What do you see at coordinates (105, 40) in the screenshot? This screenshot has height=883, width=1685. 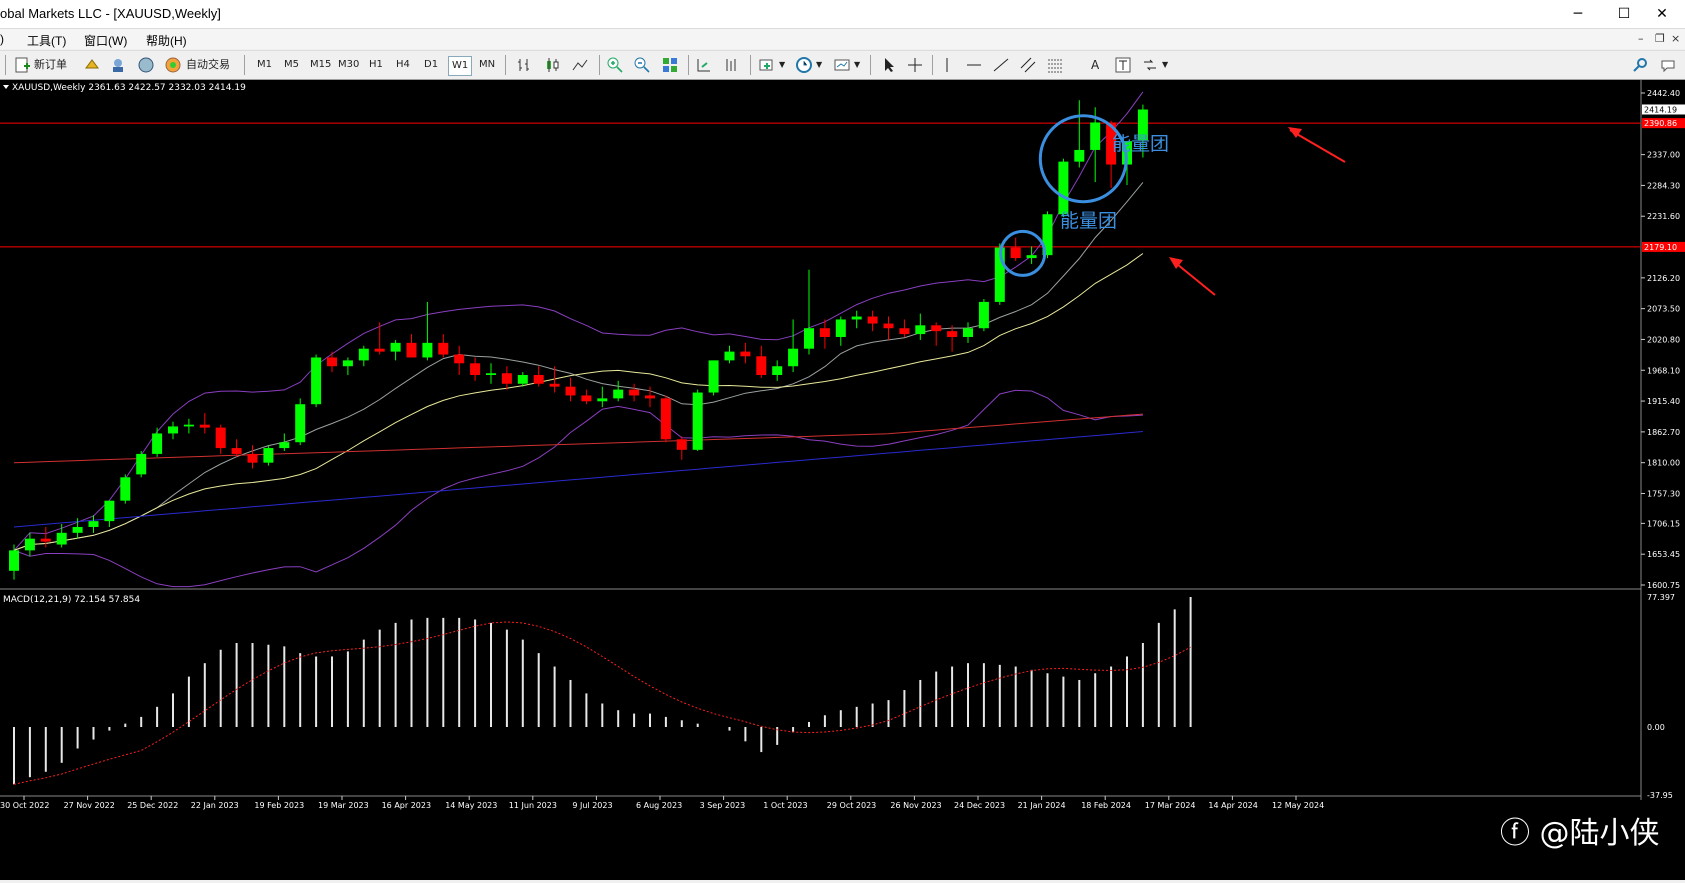 I see `menu-item-window: 窗口(W)` at bounding box center [105, 40].